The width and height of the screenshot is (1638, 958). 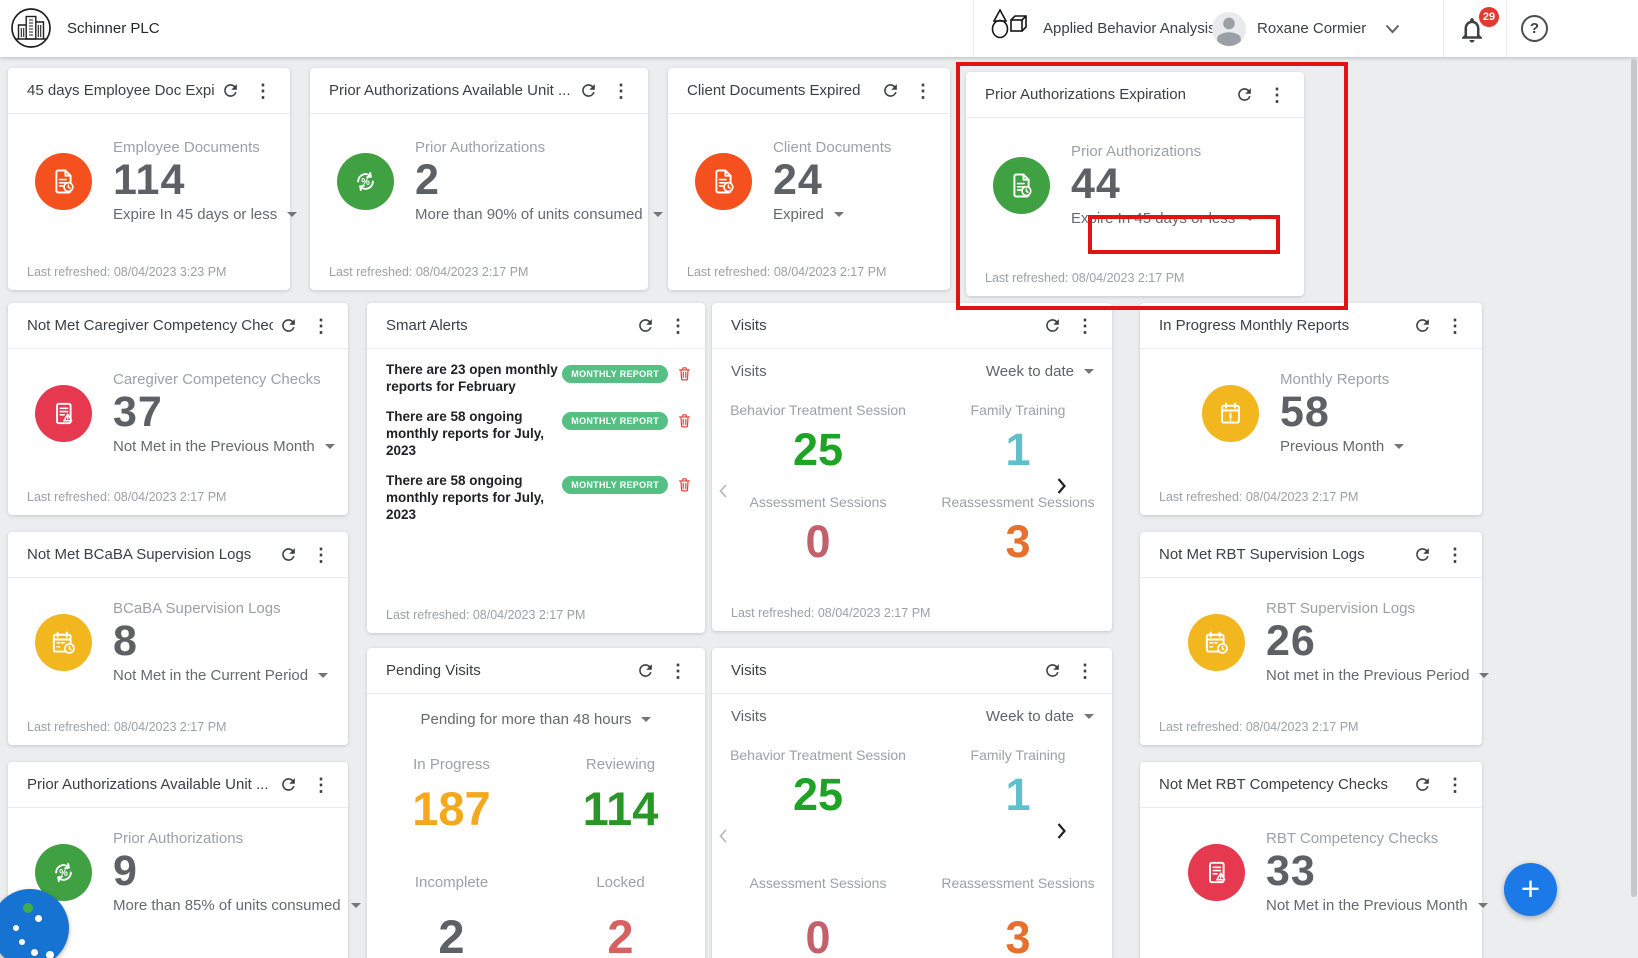 What do you see at coordinates (1342, 446) in the screenshot?
I see `filter-dropdown: Previous Month` at bounding box center [1342, 446].